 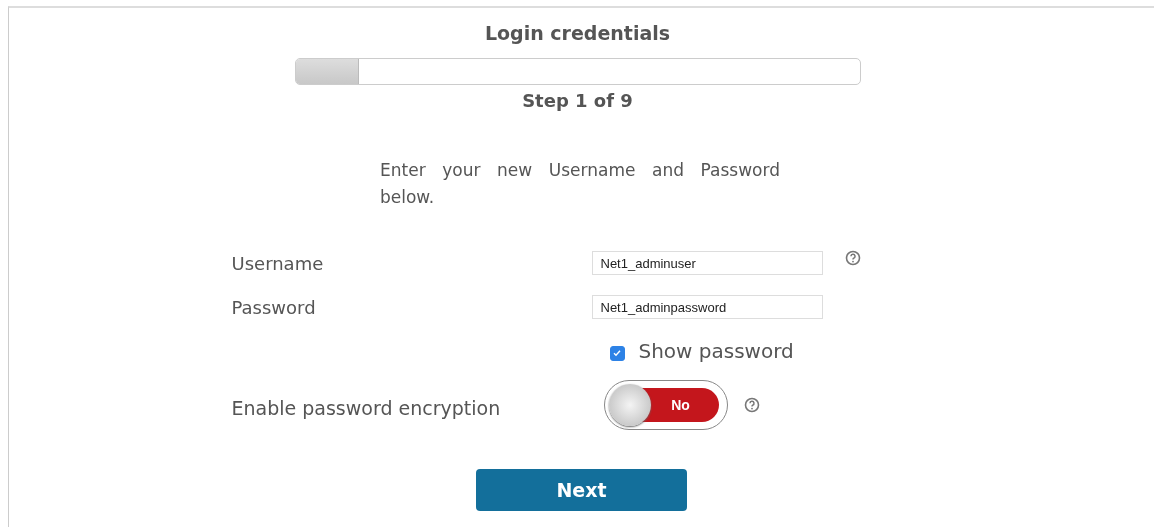 What do you see at coordinates (581, 490) in the screenshot?
I see `next-button: Next` at bounding box center [581, 490].